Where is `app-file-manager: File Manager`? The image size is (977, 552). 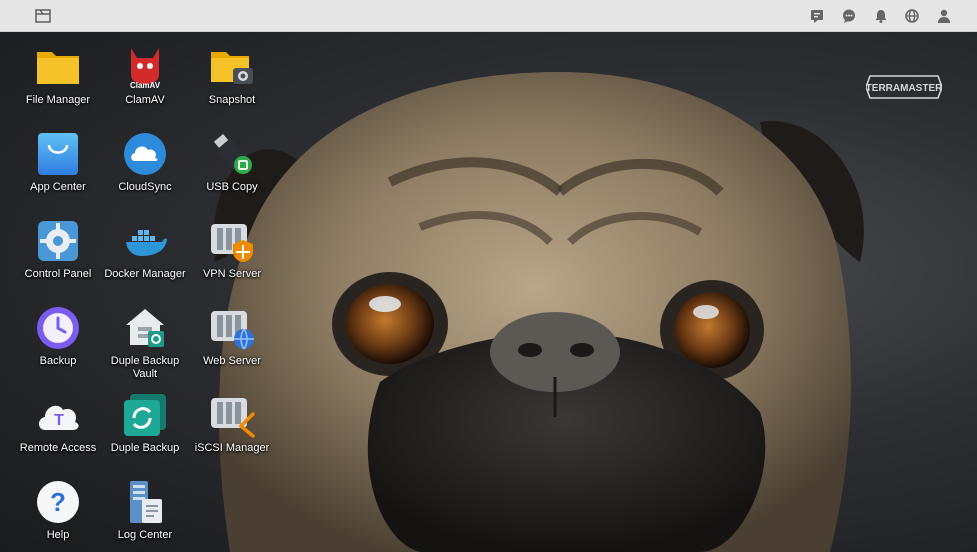 app-file-manager: File Manager is located at coordinates (58, 83).